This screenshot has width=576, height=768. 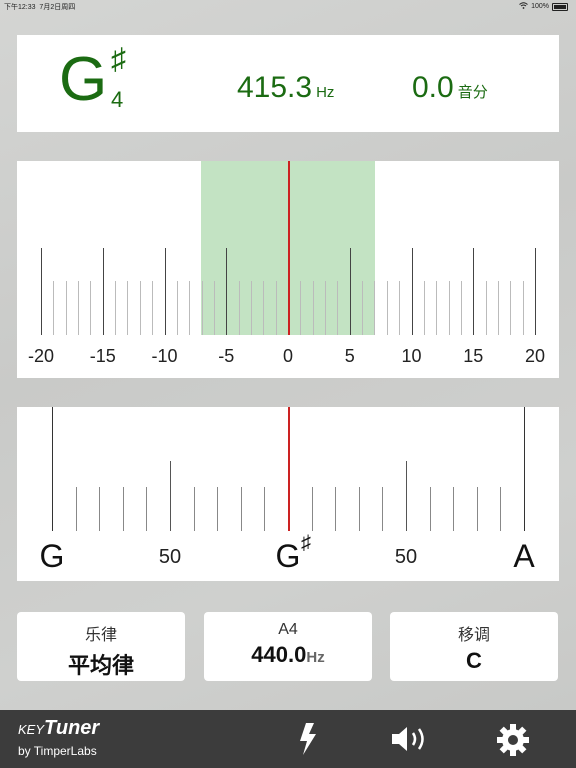 What do you see at coordinates (450, 90) in the screenshot?
I see `cents-readout: 0.0 音分` at bounding box center [450, 90].